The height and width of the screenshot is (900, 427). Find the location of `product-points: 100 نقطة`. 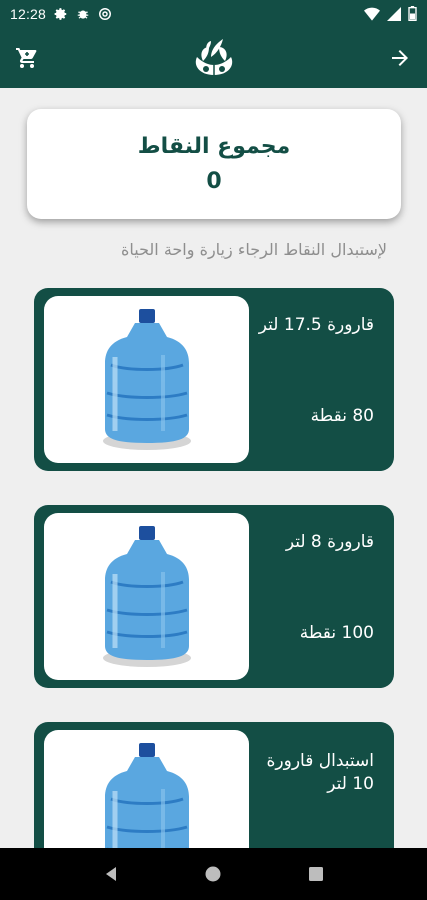

product-points: 100 نقطة is located at coordinates (336, 633).